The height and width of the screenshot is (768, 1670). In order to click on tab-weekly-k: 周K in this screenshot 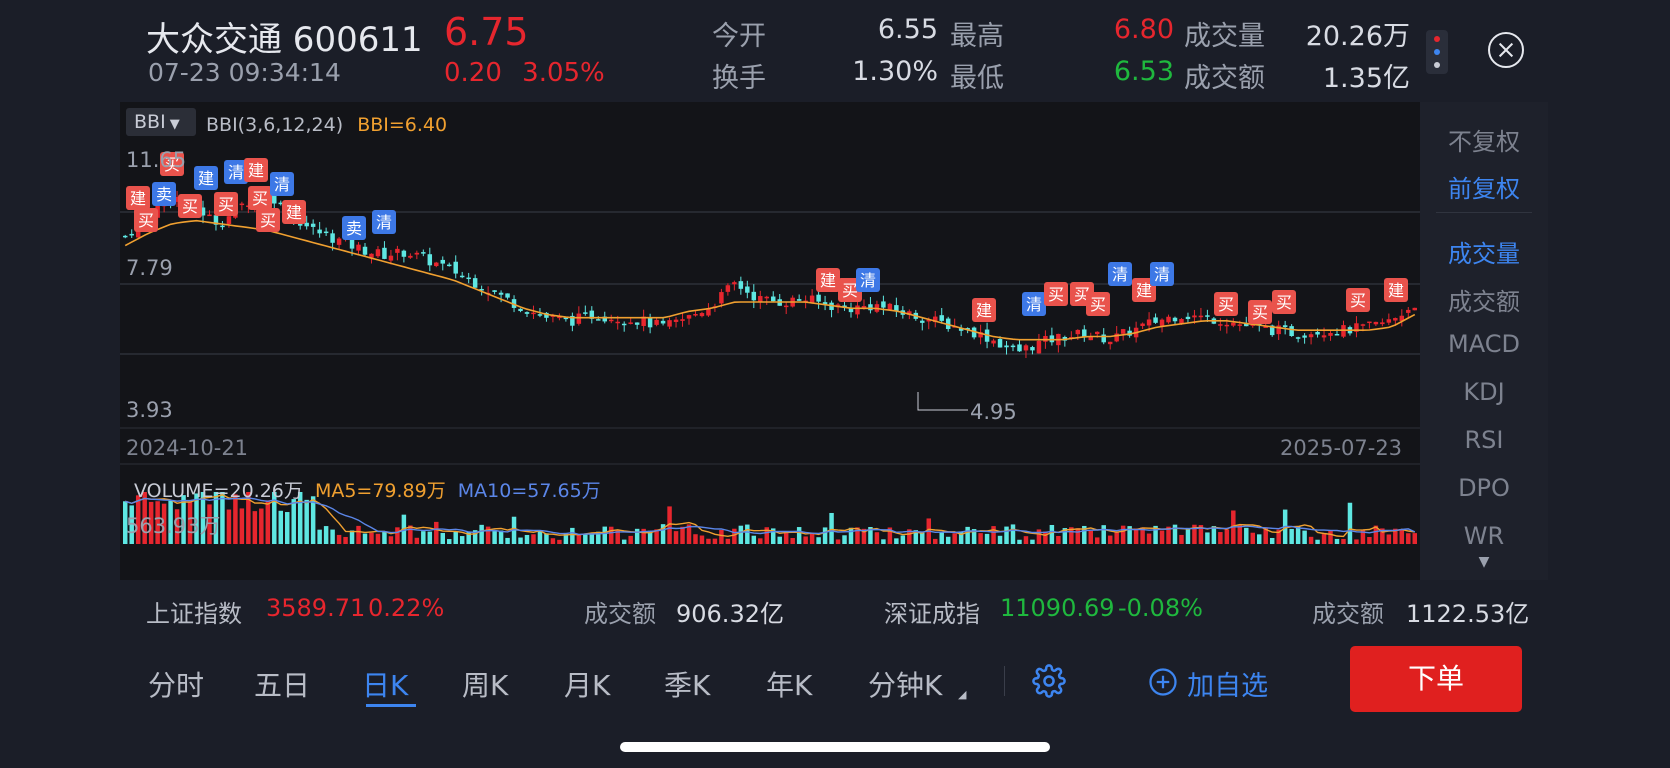, I will do `click(485, 684)`.